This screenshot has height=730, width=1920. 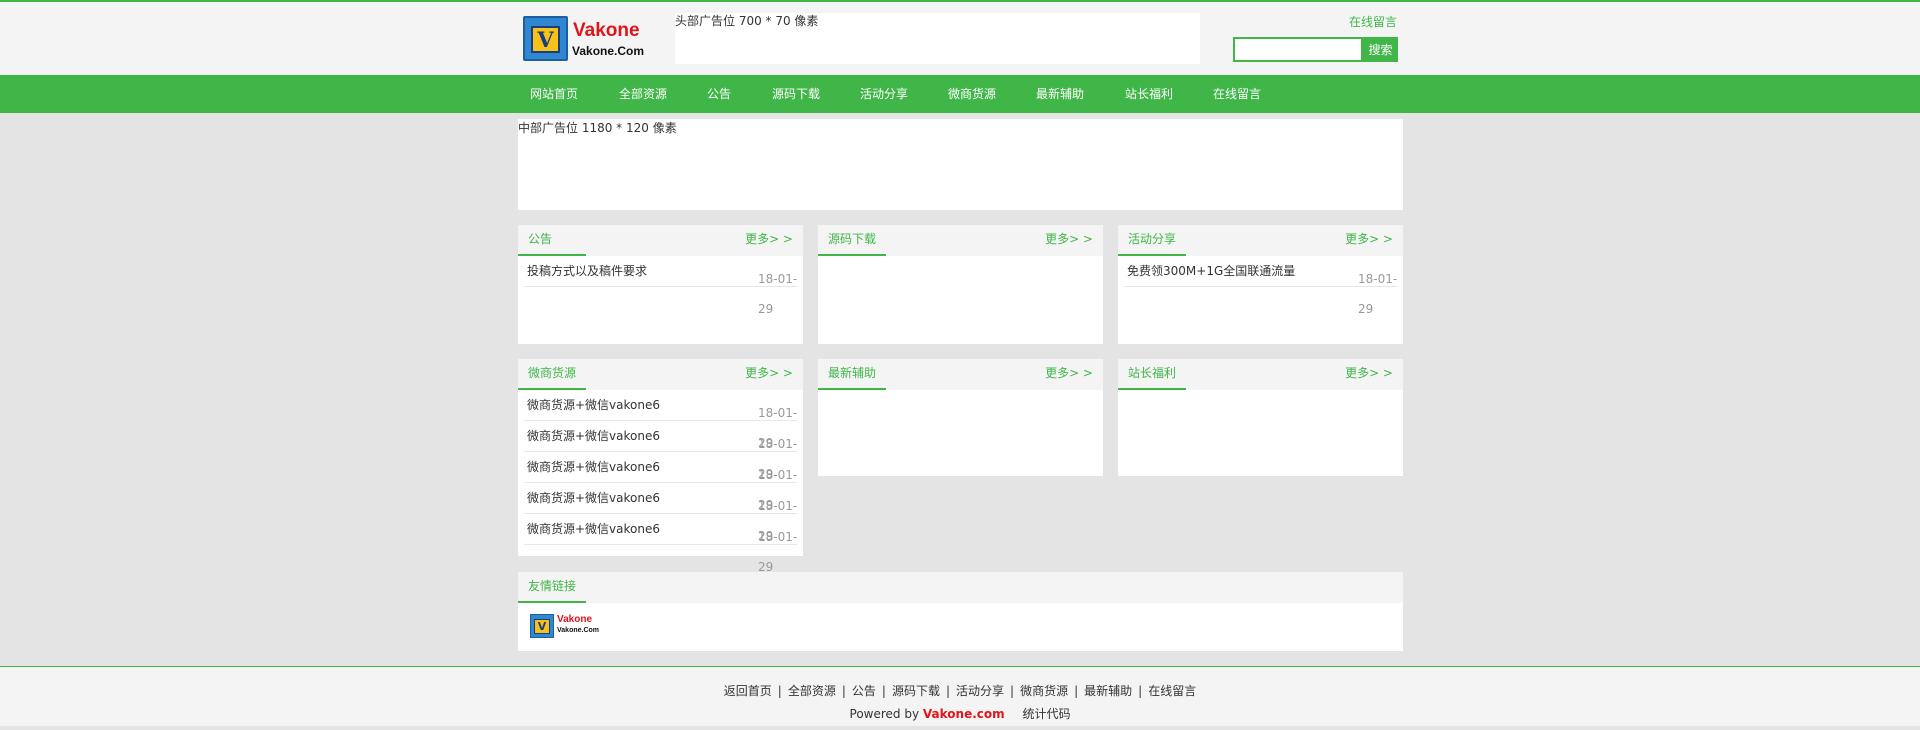 What do you see at coordinates (1046, 714) in the screenshot?
I see `stat-code-link: 统计代码` at bounding box center [1046, 714].